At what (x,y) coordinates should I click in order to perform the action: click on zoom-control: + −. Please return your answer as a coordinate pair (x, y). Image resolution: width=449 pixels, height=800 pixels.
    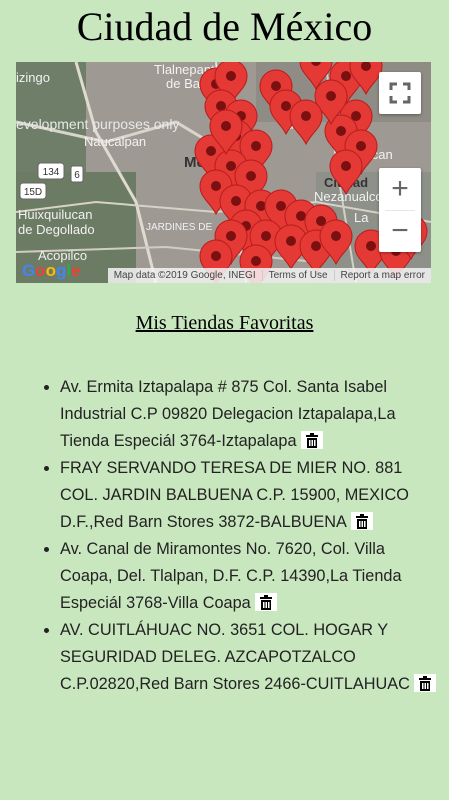
    Looking at the image, I should click on (400, 210).